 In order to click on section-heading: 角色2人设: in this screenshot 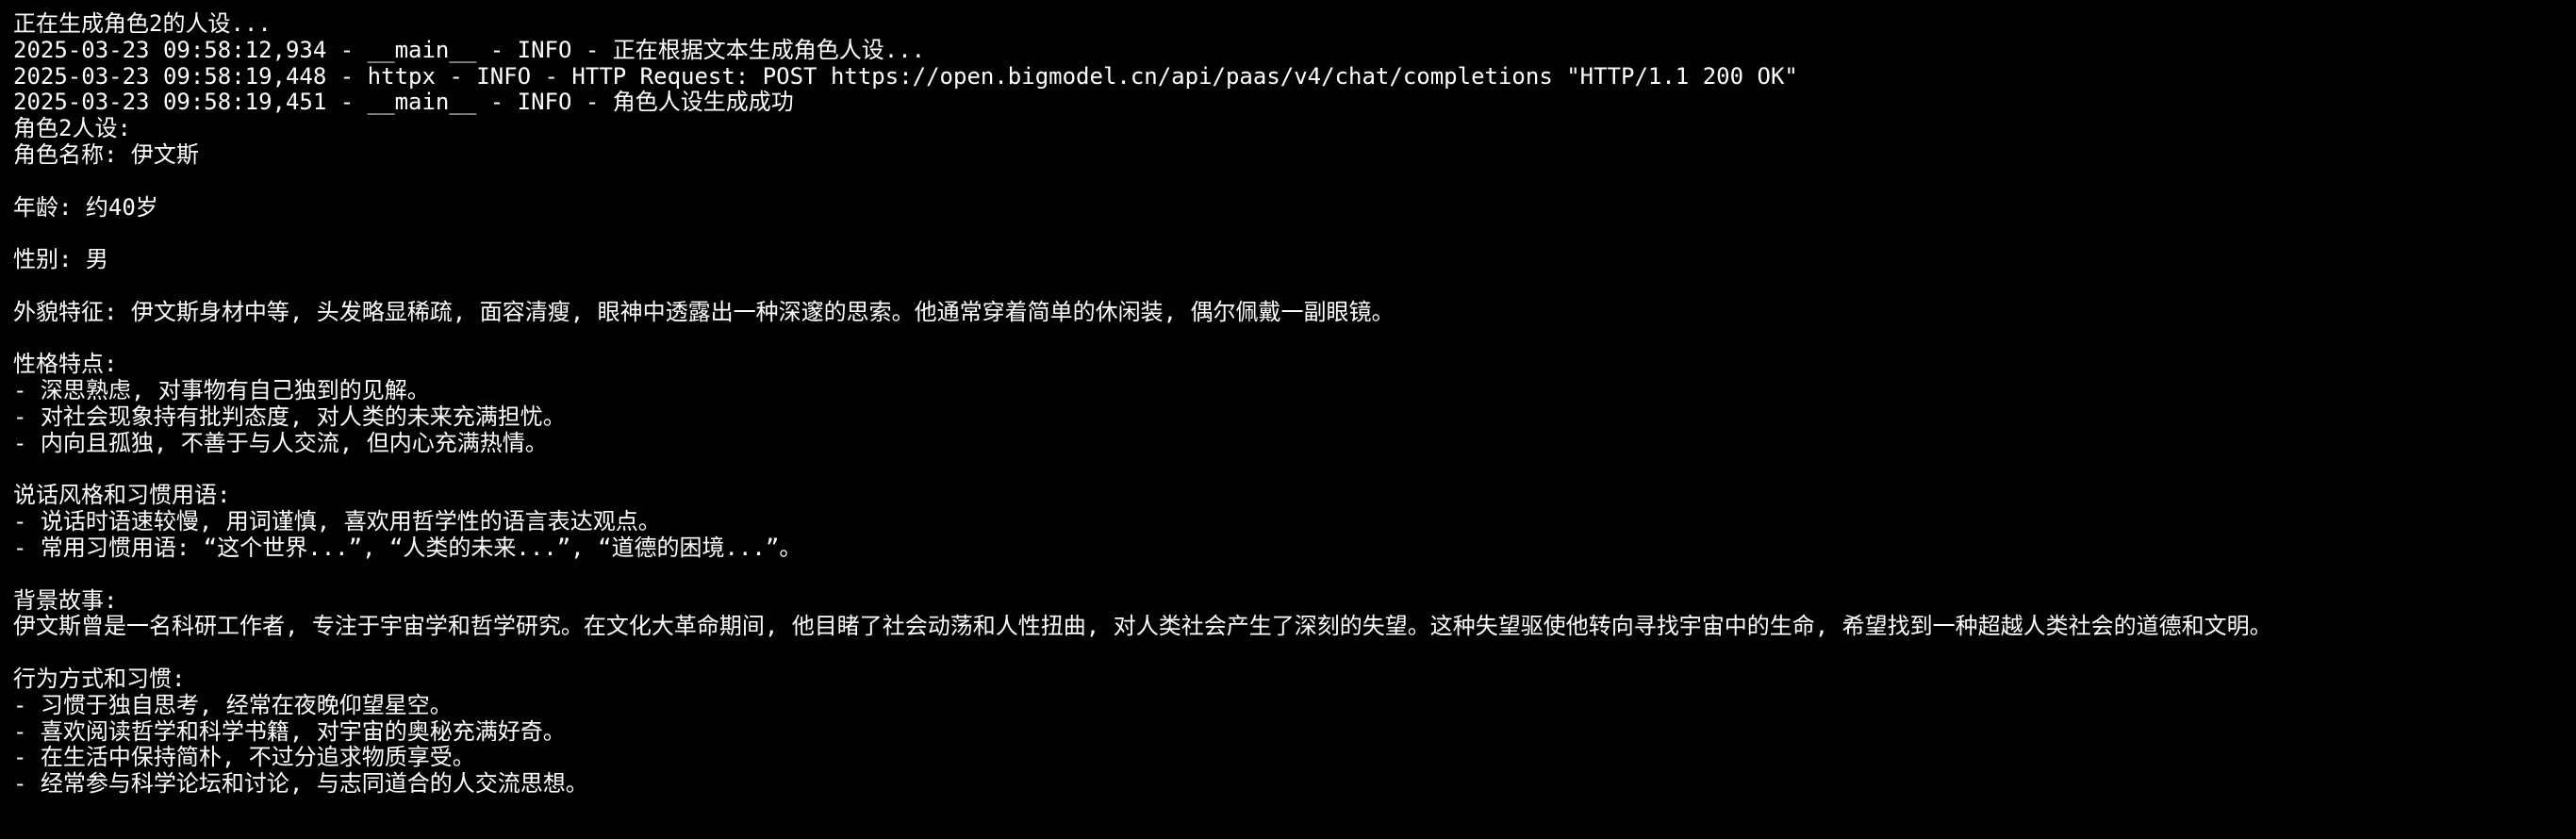, I will do `click(72, 128)`.